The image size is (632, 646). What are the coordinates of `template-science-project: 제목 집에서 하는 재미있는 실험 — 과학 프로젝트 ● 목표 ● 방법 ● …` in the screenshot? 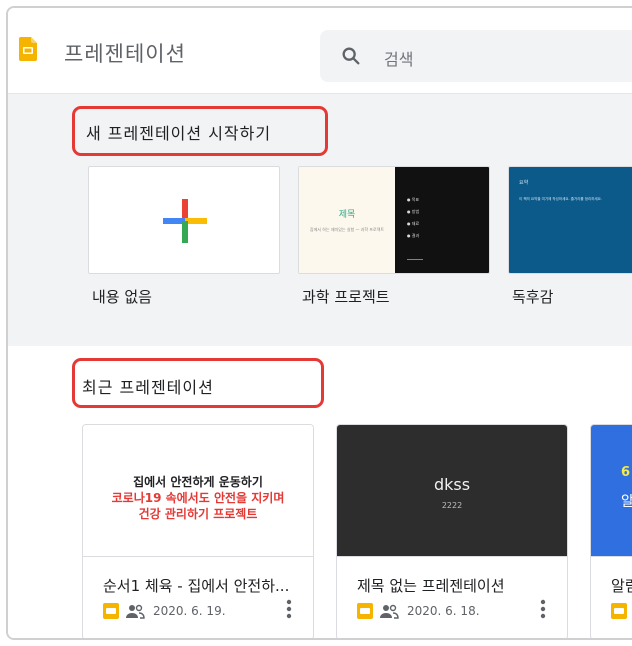 It's located at (394, 220).